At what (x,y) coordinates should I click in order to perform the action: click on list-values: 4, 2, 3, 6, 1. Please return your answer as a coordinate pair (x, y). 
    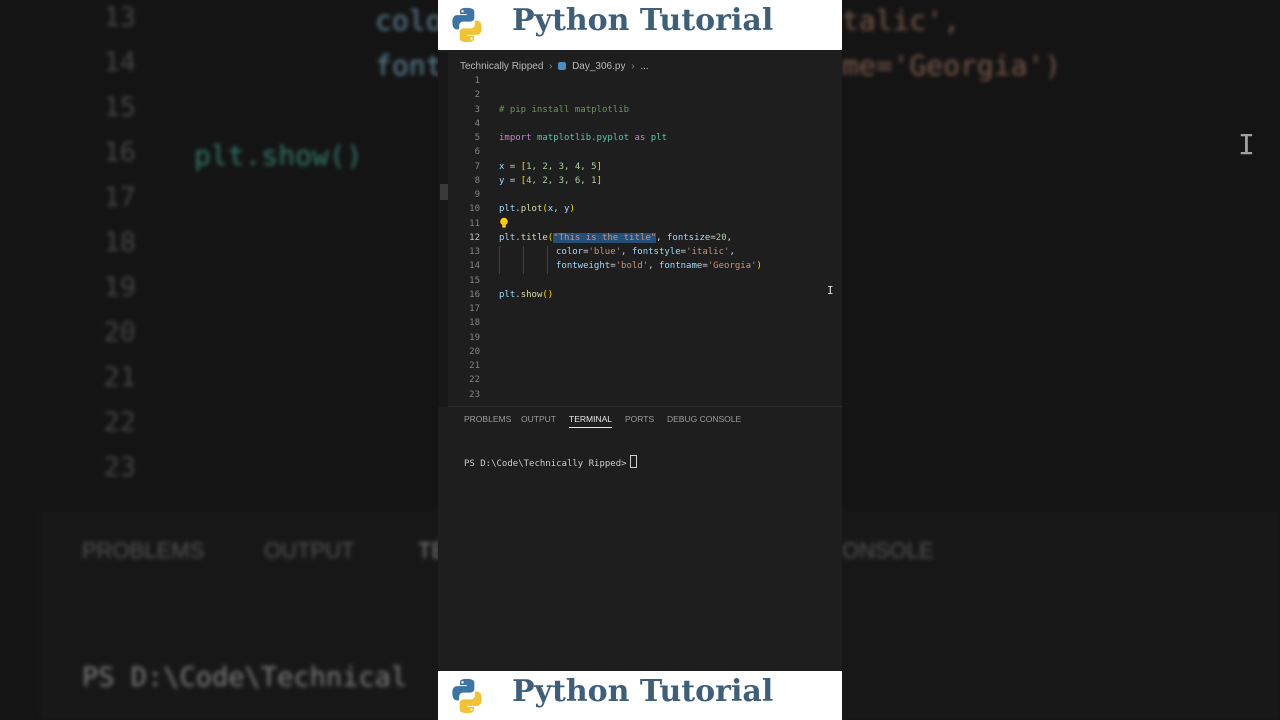
    Looking at the image, I should click on (561, 181).